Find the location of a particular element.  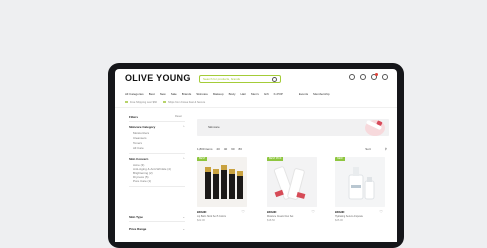

search-icon is located at coordinates (274, 79).